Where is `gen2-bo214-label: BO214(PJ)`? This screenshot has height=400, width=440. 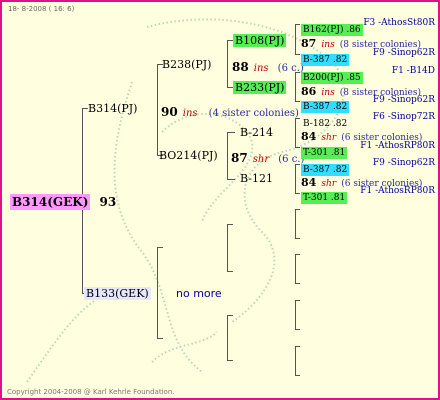
gen2-bo214-label: BO214(PJ) is located at coordinates (188, 155).